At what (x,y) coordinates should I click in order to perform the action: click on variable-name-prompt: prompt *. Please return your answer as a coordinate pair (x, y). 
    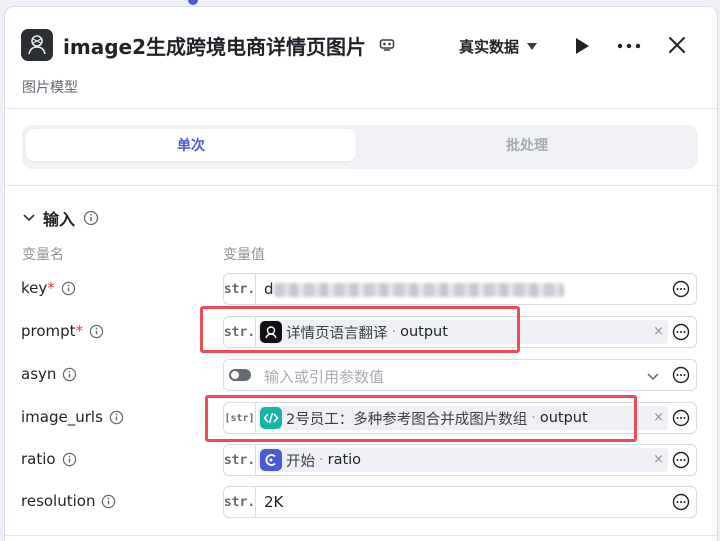
    Looking at the image, I should click on (62, 331).